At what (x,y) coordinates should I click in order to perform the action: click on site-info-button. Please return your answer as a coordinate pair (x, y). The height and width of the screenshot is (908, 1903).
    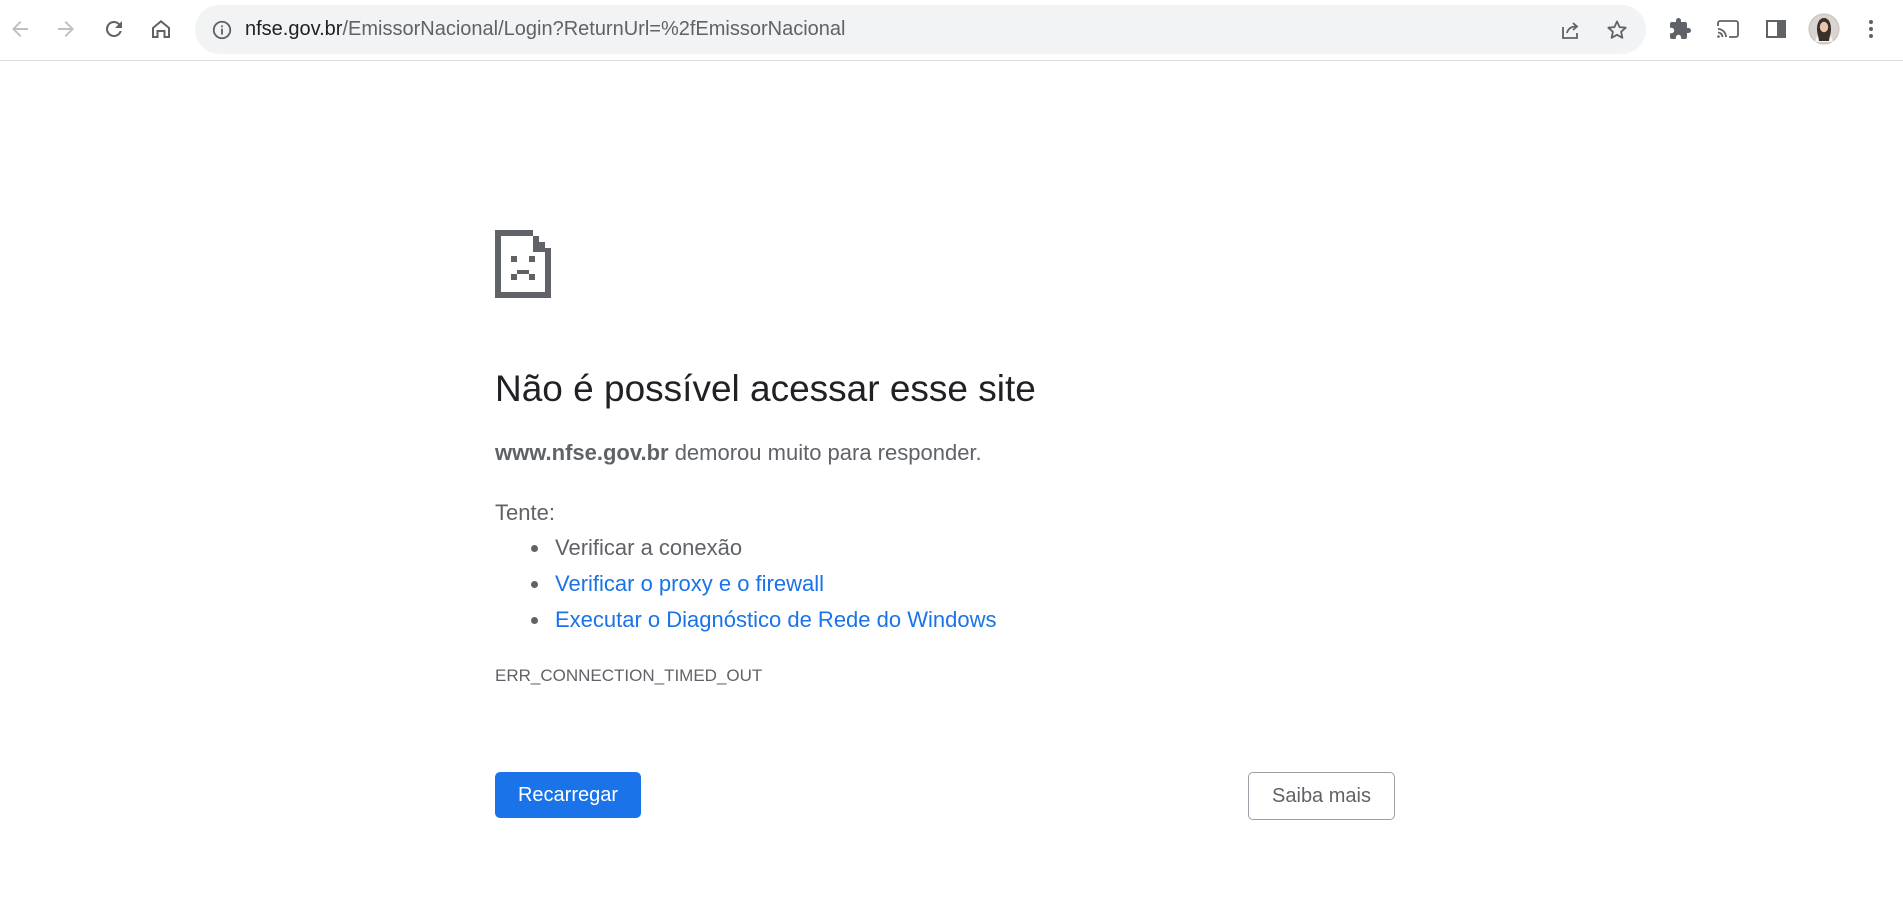
    Looking at the image, I should click on (222, 30).